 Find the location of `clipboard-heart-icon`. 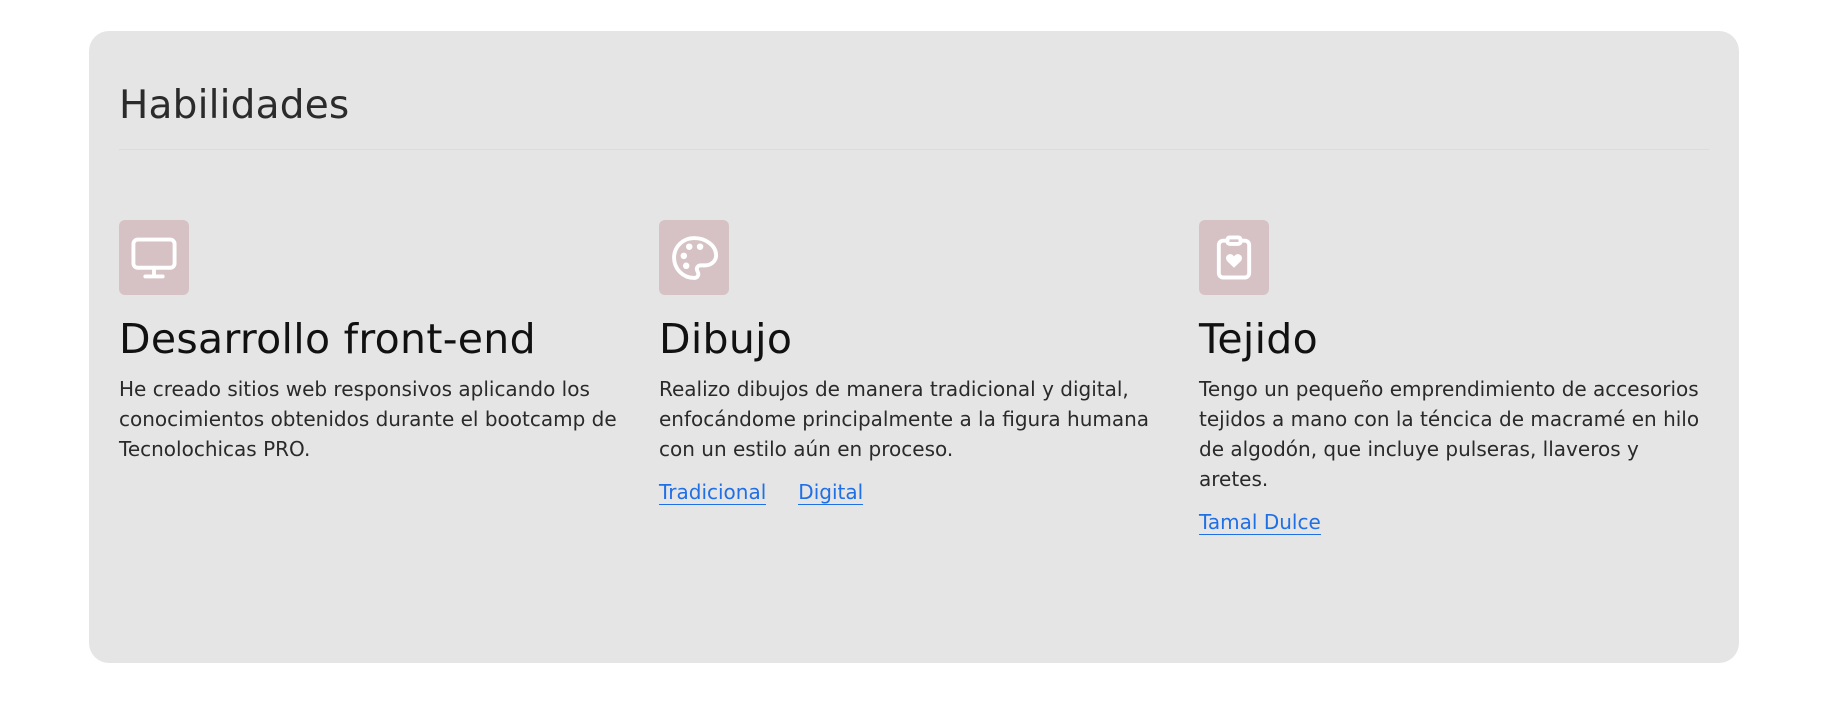

clipboard-heart-icon is located at coordinates (1234, 257).